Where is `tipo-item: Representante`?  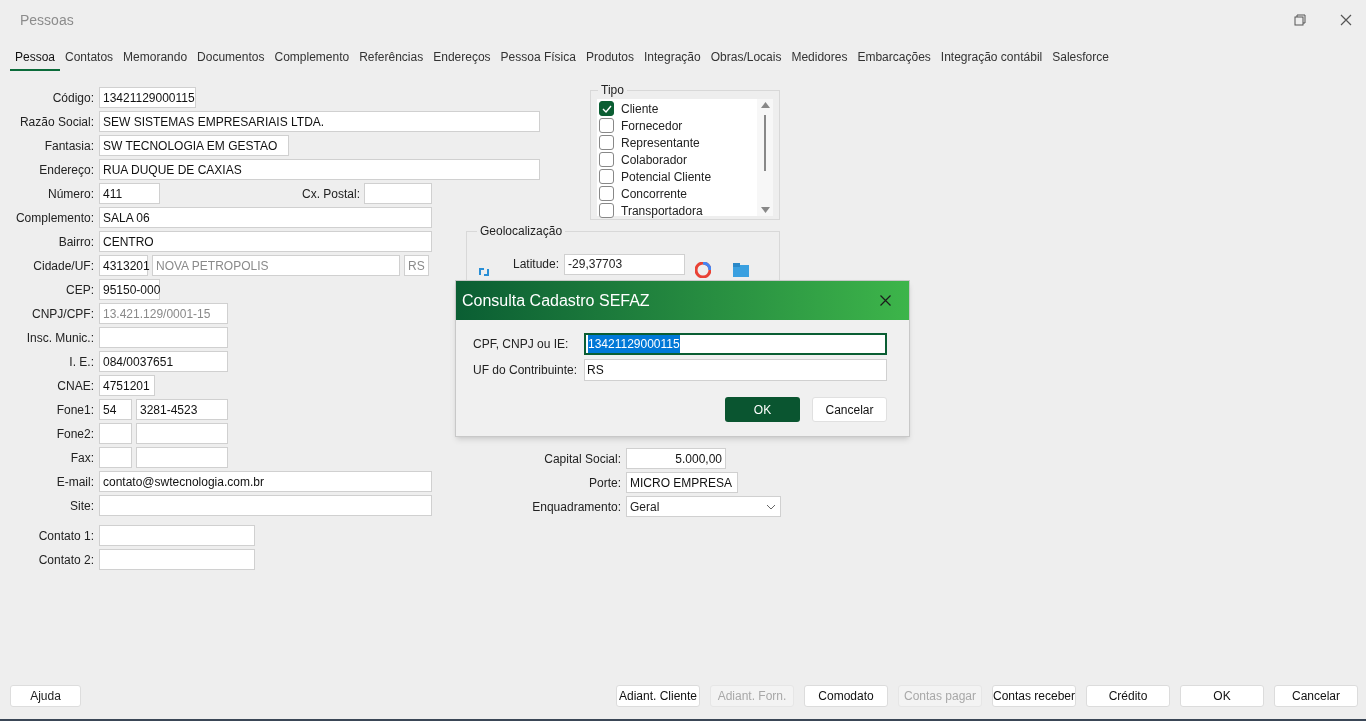
tipo-item: Representante is located at coordinates (677, 142).